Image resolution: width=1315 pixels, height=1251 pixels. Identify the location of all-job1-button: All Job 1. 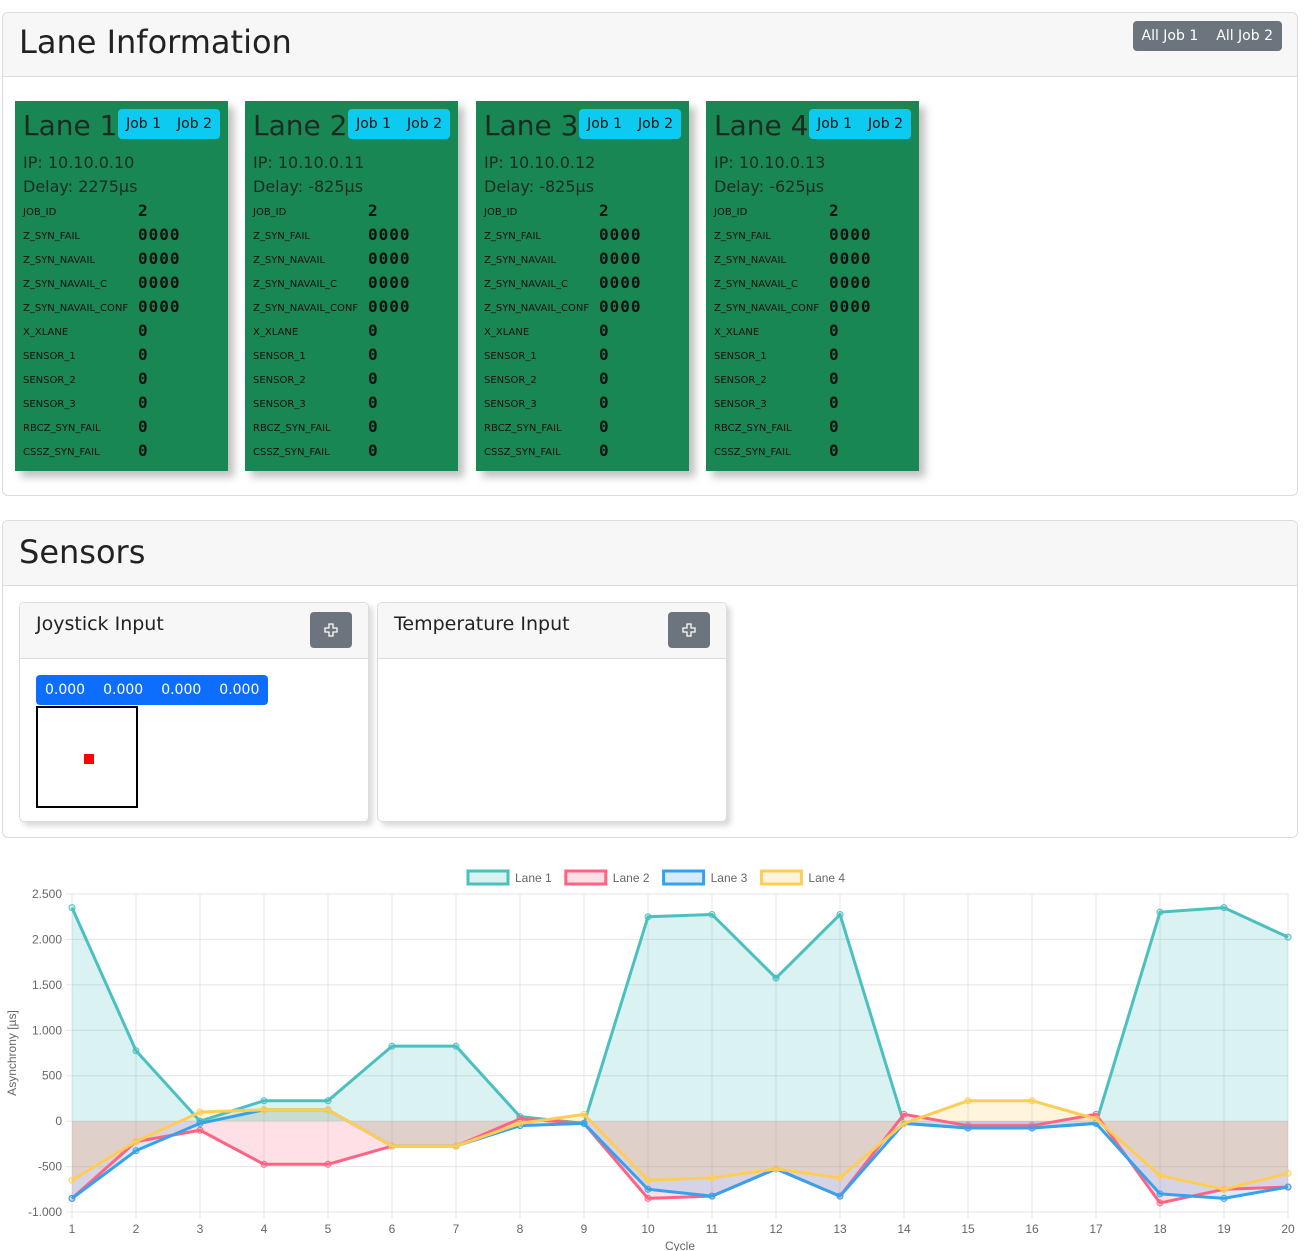
(1170, 36).